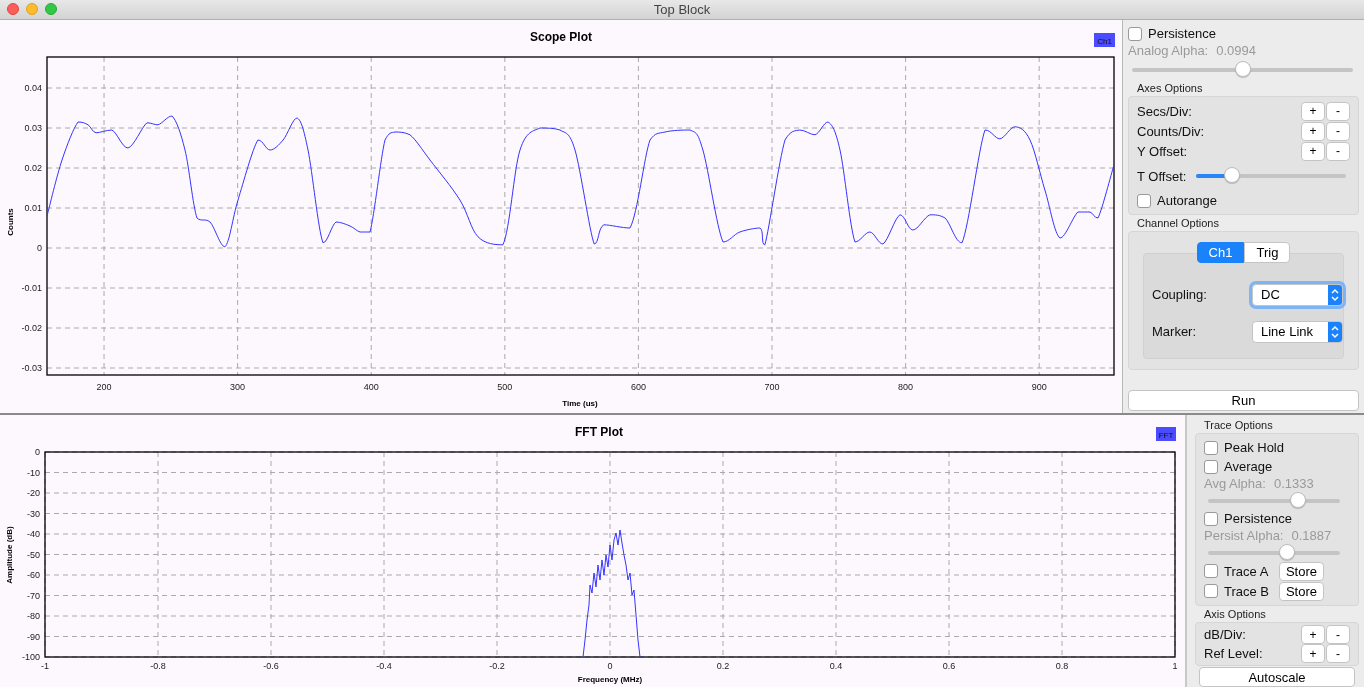 The image size is (1364, 687). Describe the element at coordinates (33, 208) in the screenshot. I see `y-tick-label: 0.01` at that location.